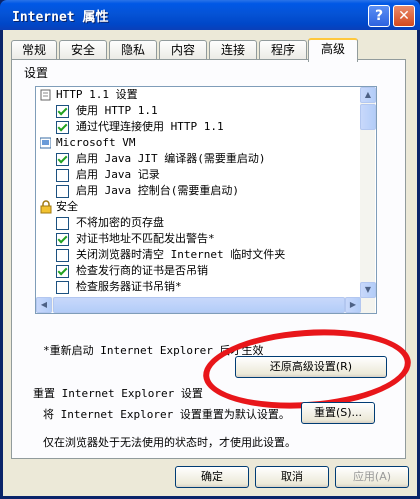 The width and height of the screenshot is (420, 499). Describe the element at coordinates (118, 393) in the screenshot. I see `reset-section-label: 重置 Internet Explorer 设置` at that location.